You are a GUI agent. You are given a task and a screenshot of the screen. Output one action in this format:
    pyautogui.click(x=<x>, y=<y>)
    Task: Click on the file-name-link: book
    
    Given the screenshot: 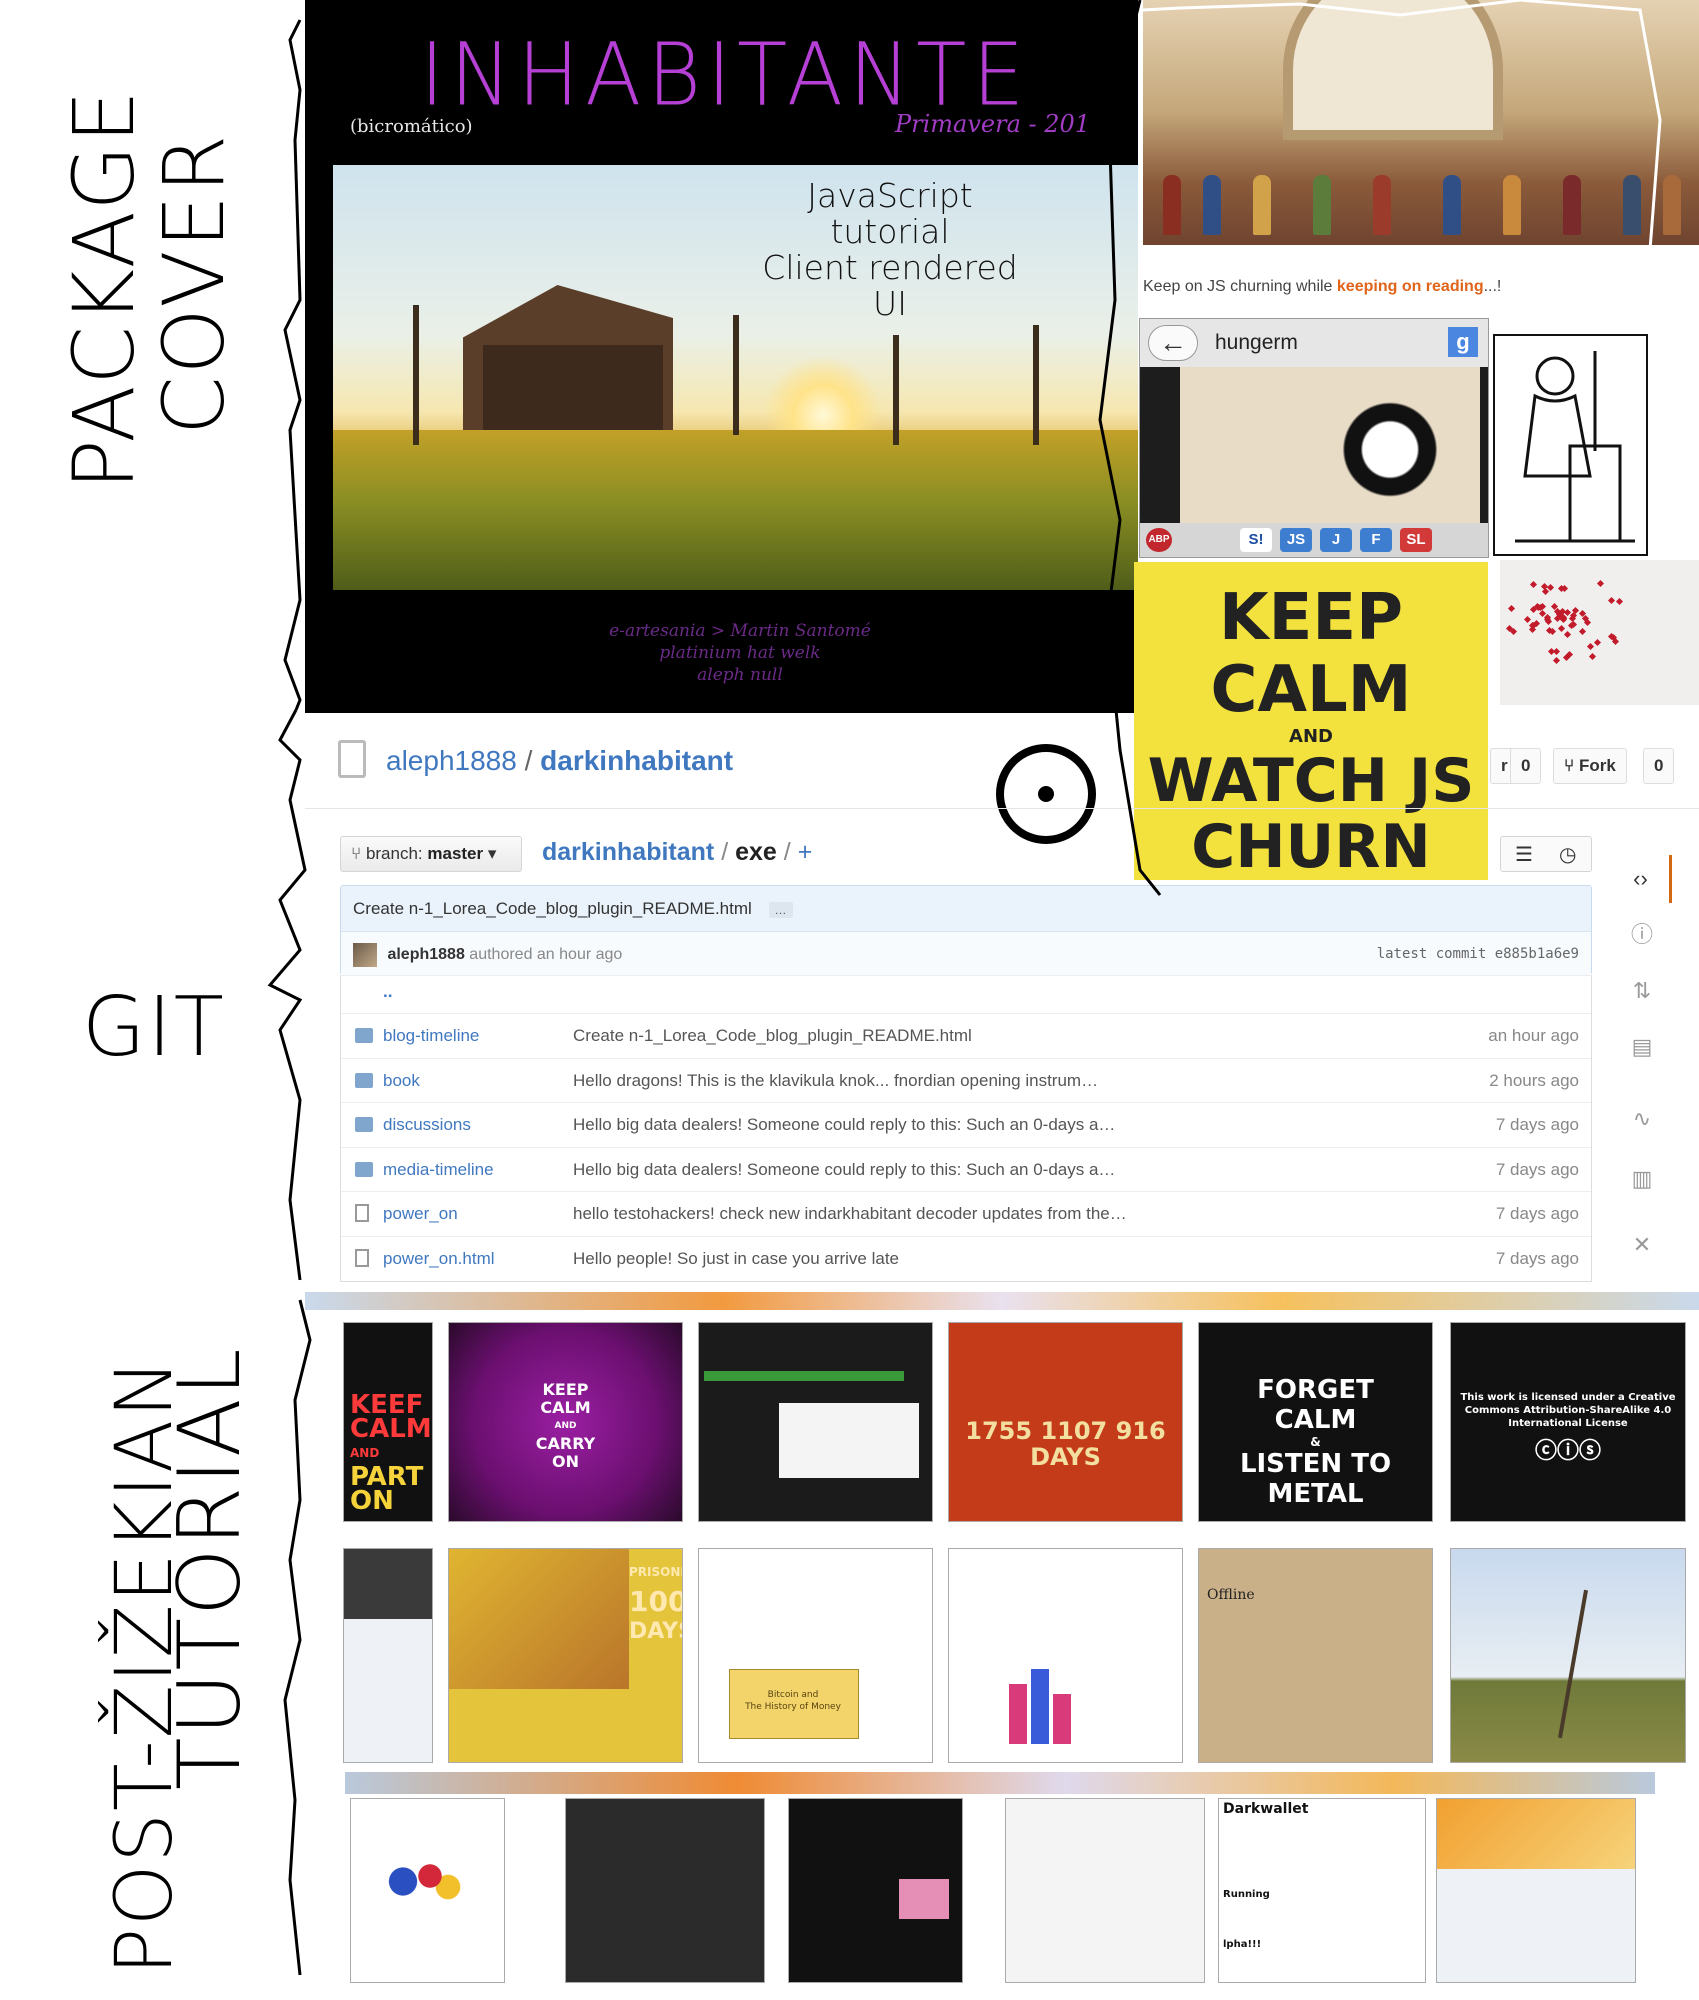 What is the action you would take?
    pyautogui.click(x=401, y=1081)
    